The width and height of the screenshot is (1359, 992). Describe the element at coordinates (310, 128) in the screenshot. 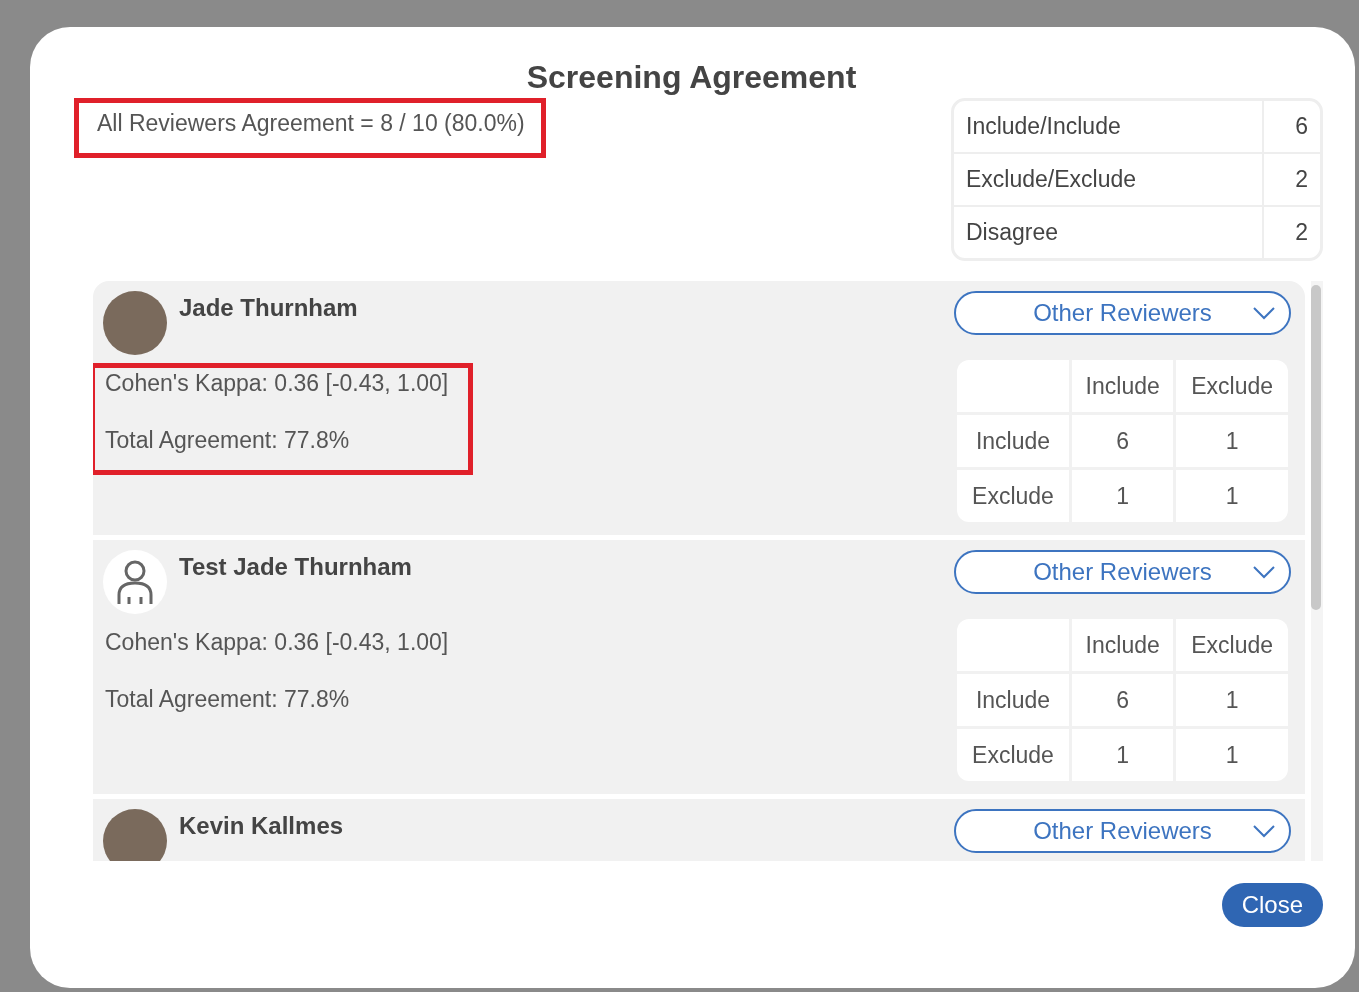

I see `all-reviewers-agreement: All Reviewers Agreement = 8 / 10 (80.0%)` at that location.